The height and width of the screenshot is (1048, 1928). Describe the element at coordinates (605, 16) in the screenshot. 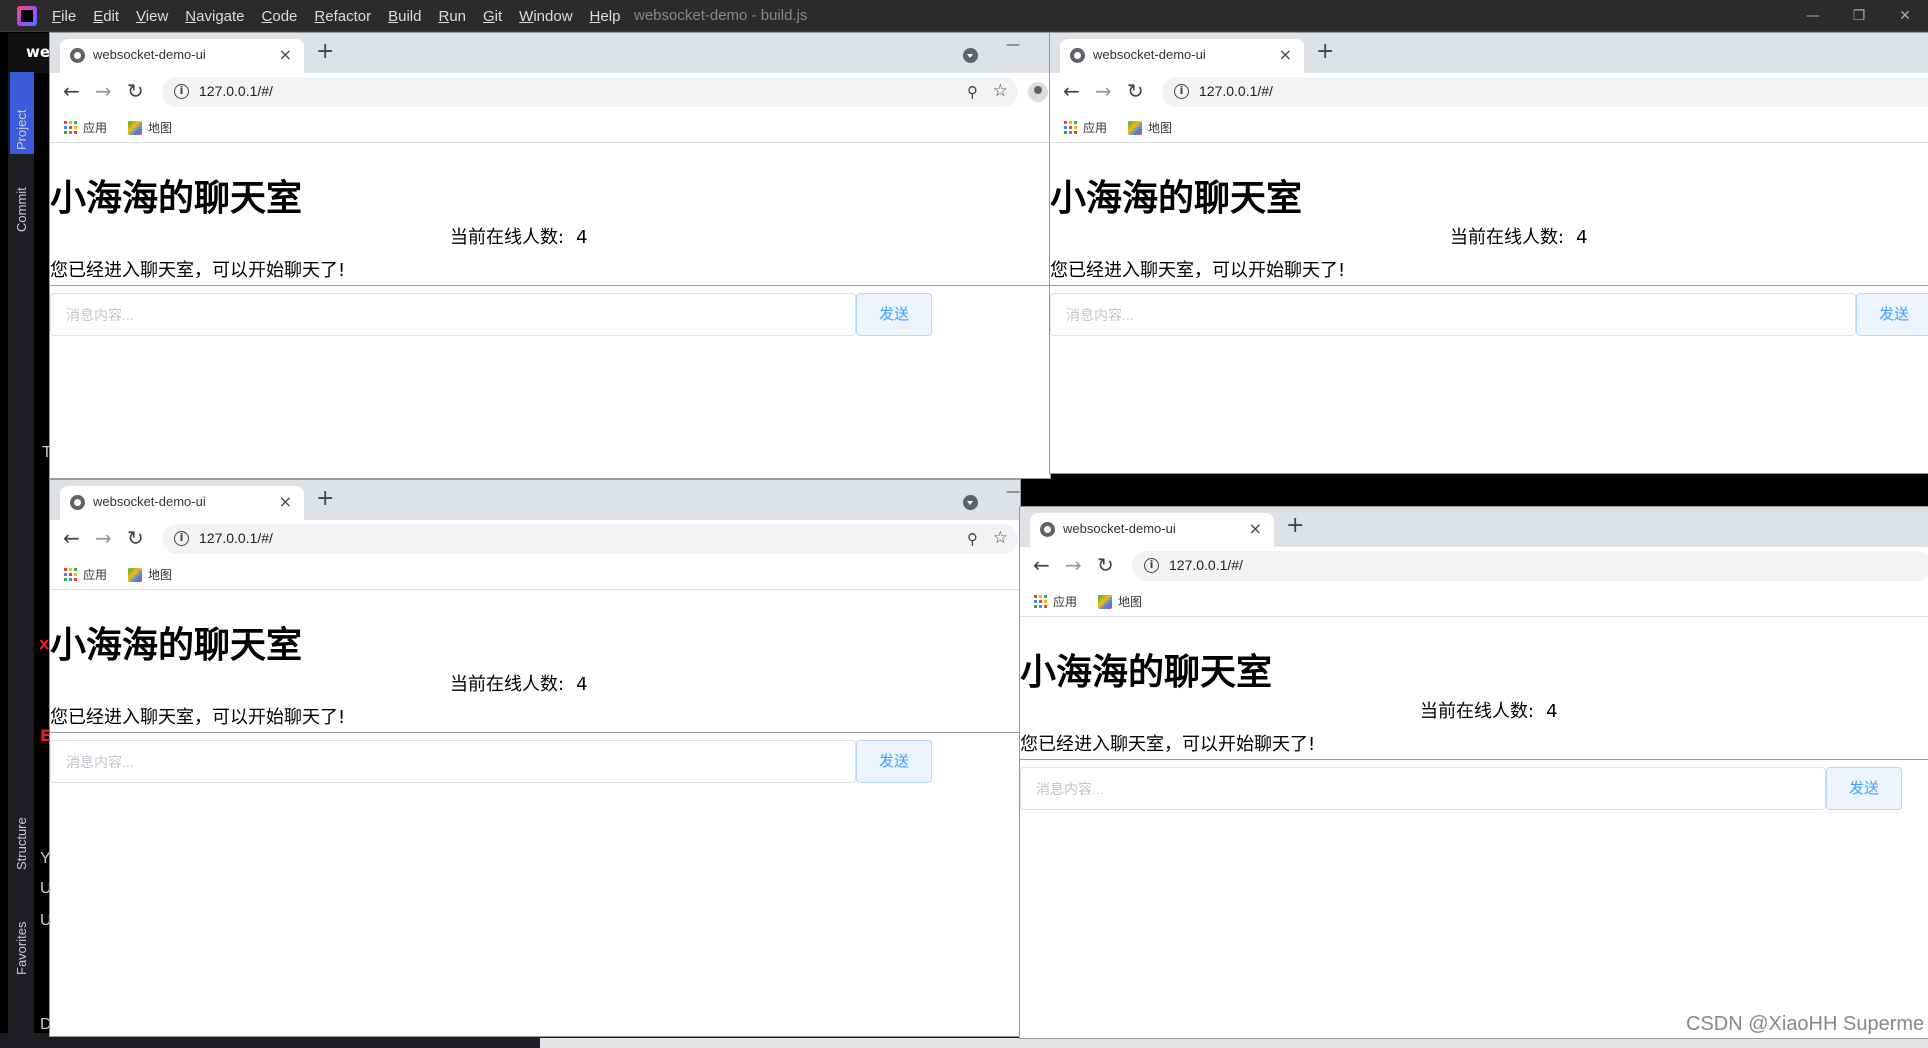

I see `menu-help: Help` at that location.